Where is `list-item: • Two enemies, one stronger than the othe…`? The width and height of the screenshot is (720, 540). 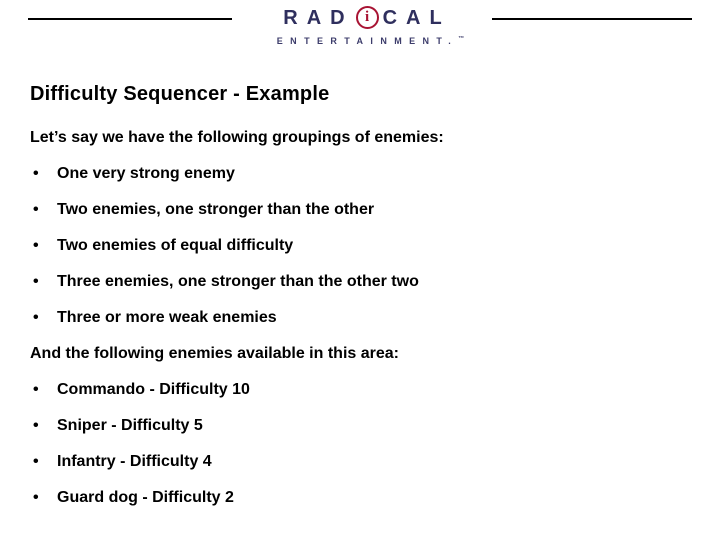
list-item: • Two enemies, one stronger than the othe… is located at coordinates (360, 210).